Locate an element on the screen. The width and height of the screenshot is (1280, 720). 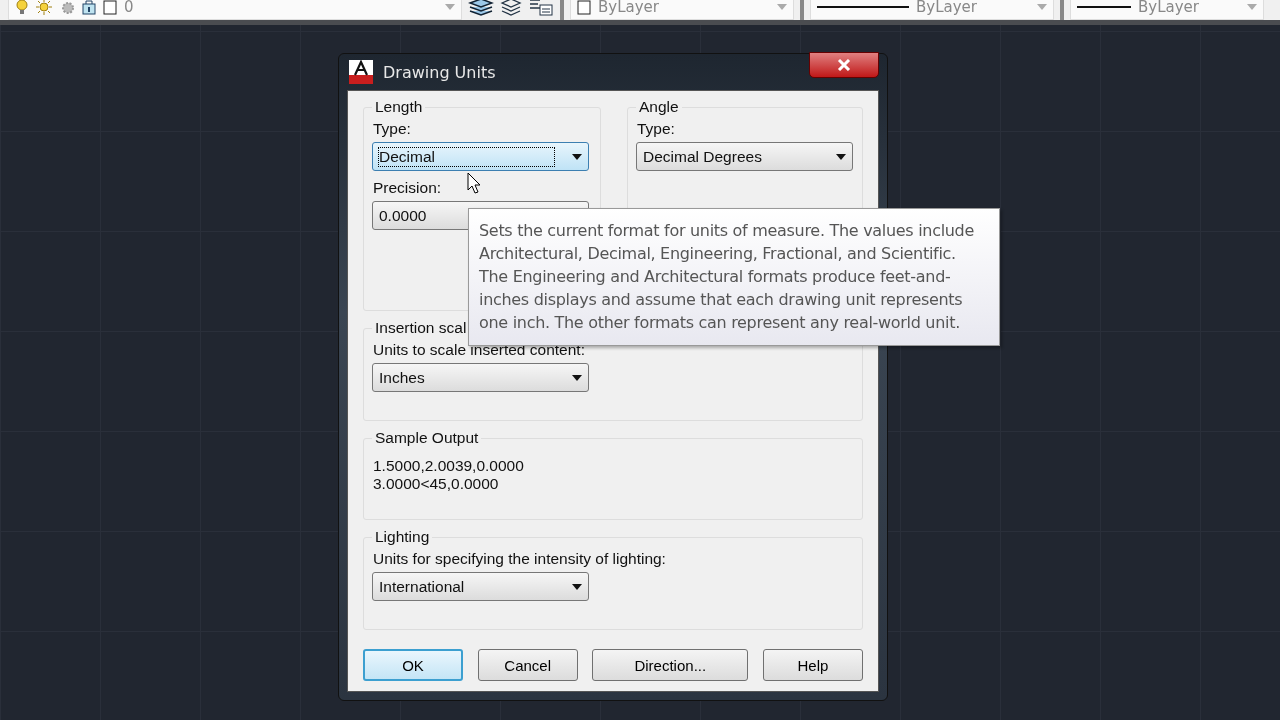
group-title: Length is located at coordinates (399, 107).